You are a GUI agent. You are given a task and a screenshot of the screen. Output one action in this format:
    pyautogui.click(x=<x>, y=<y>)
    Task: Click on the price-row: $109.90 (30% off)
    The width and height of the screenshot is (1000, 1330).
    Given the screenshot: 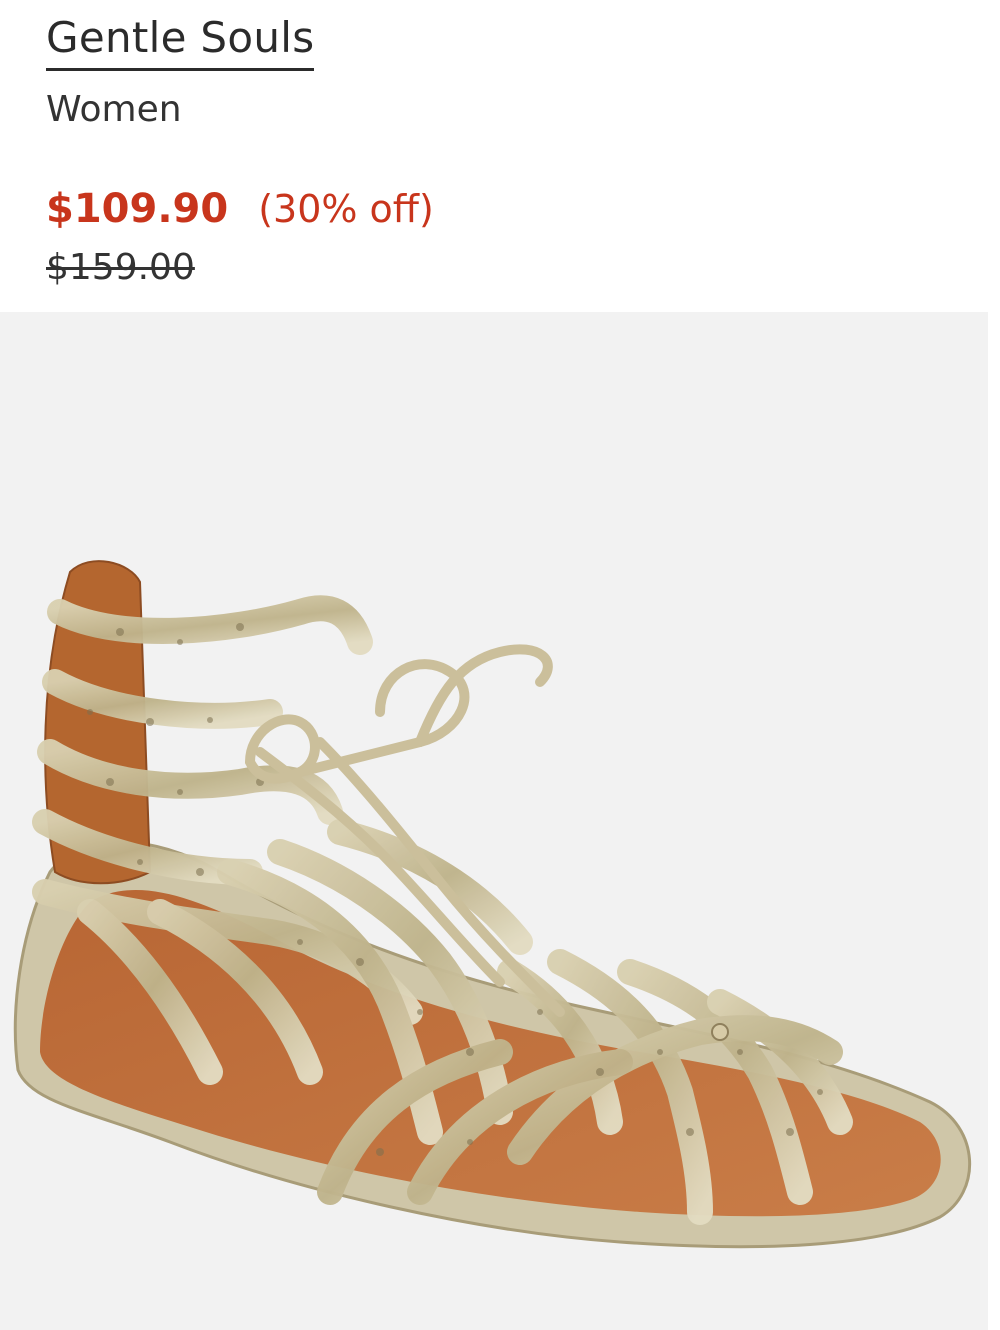 What is the action you would take?
    pyautogui.click(x=240, y=209)
    